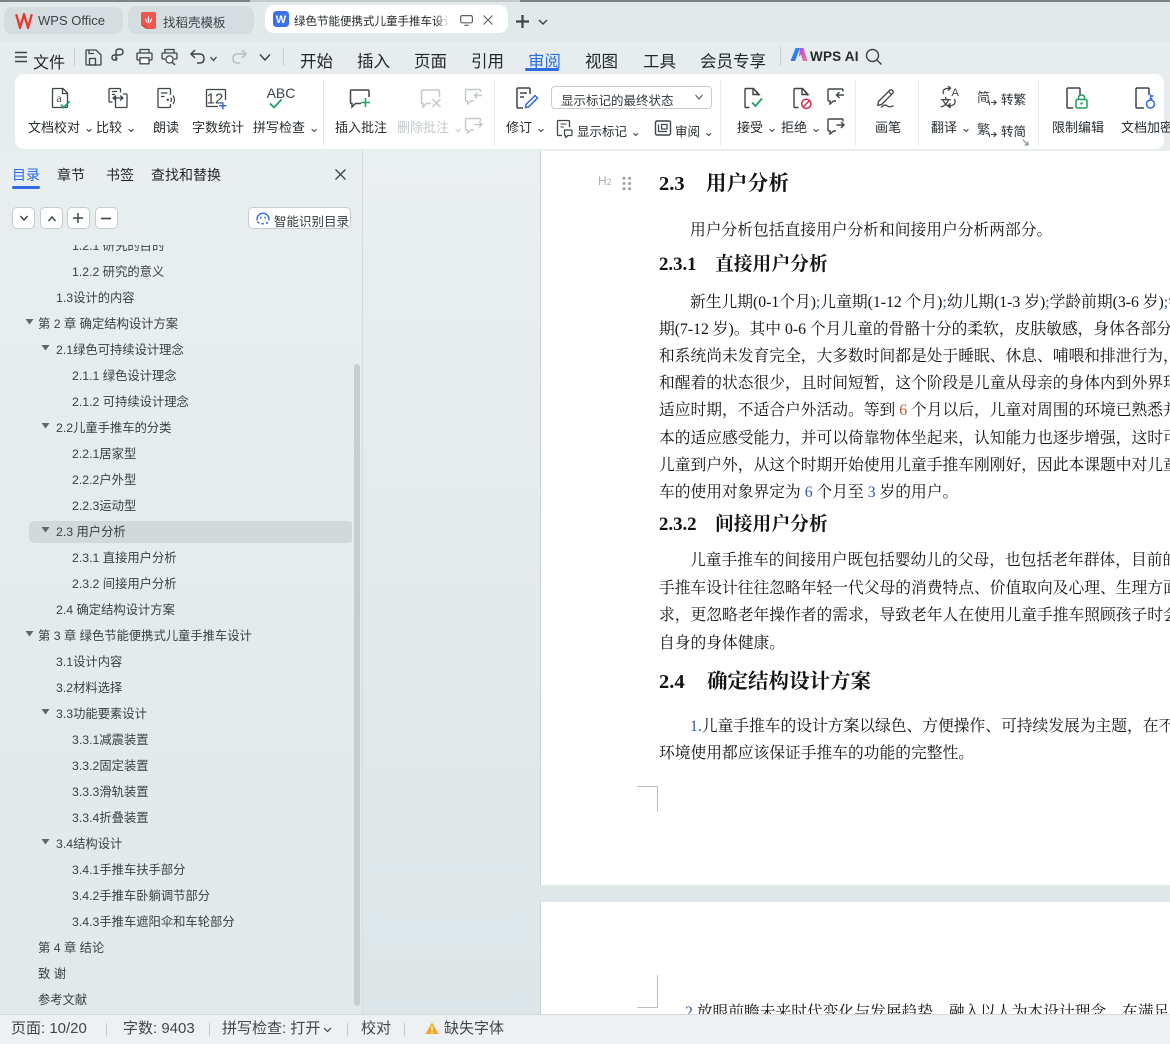 The width and height of the screenshot is (1170, 1044). What do you see at coordinates (281, 20) in the screenshot?
I see `svg-text: W` at bounding box center [281, 20].